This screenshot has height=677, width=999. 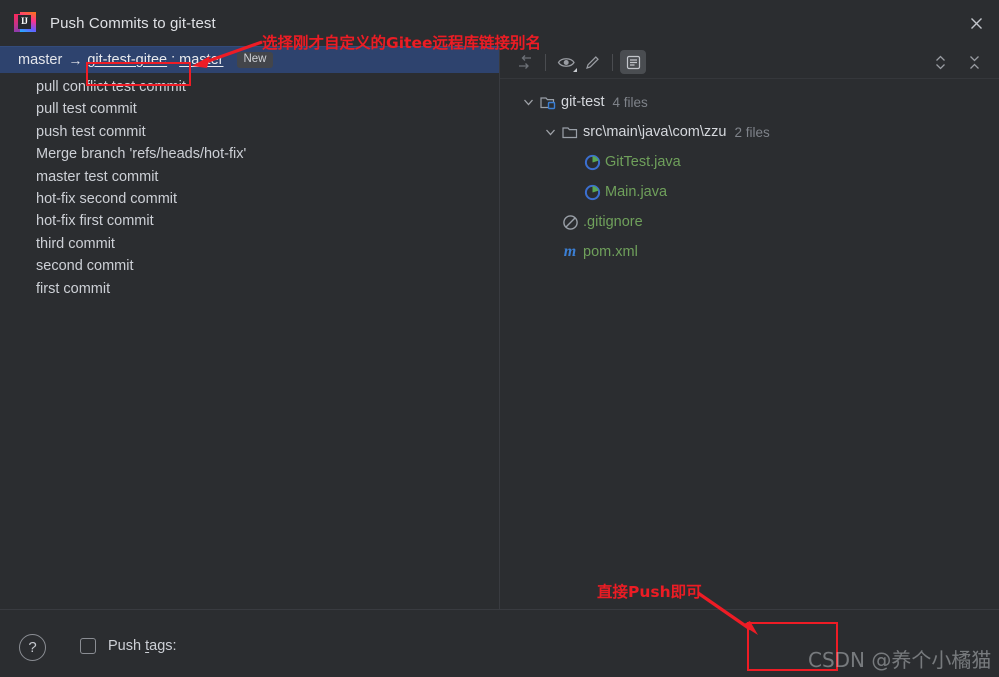 I want to click on commit-list-item: Merge branch 'refs/heads/hot-fix', so click(x=249, y=154).